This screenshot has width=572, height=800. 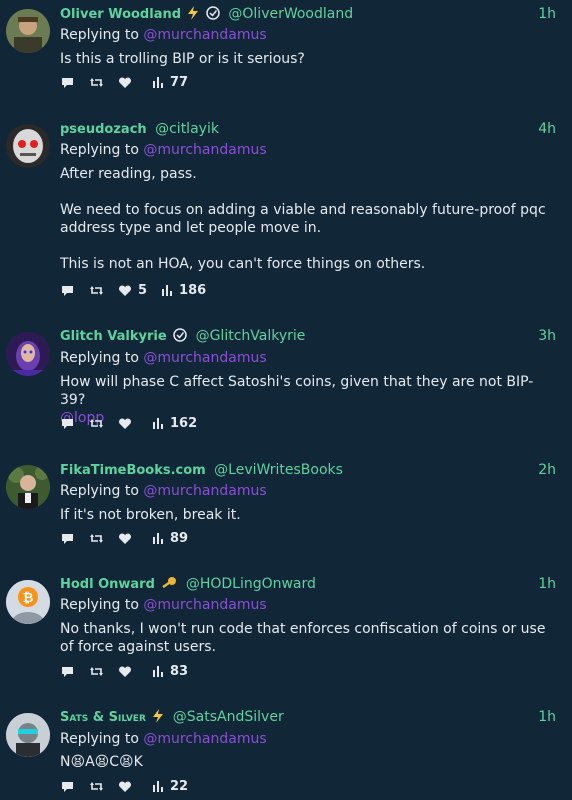 I want to click on like-button: 5, so click(x=132, y=290).